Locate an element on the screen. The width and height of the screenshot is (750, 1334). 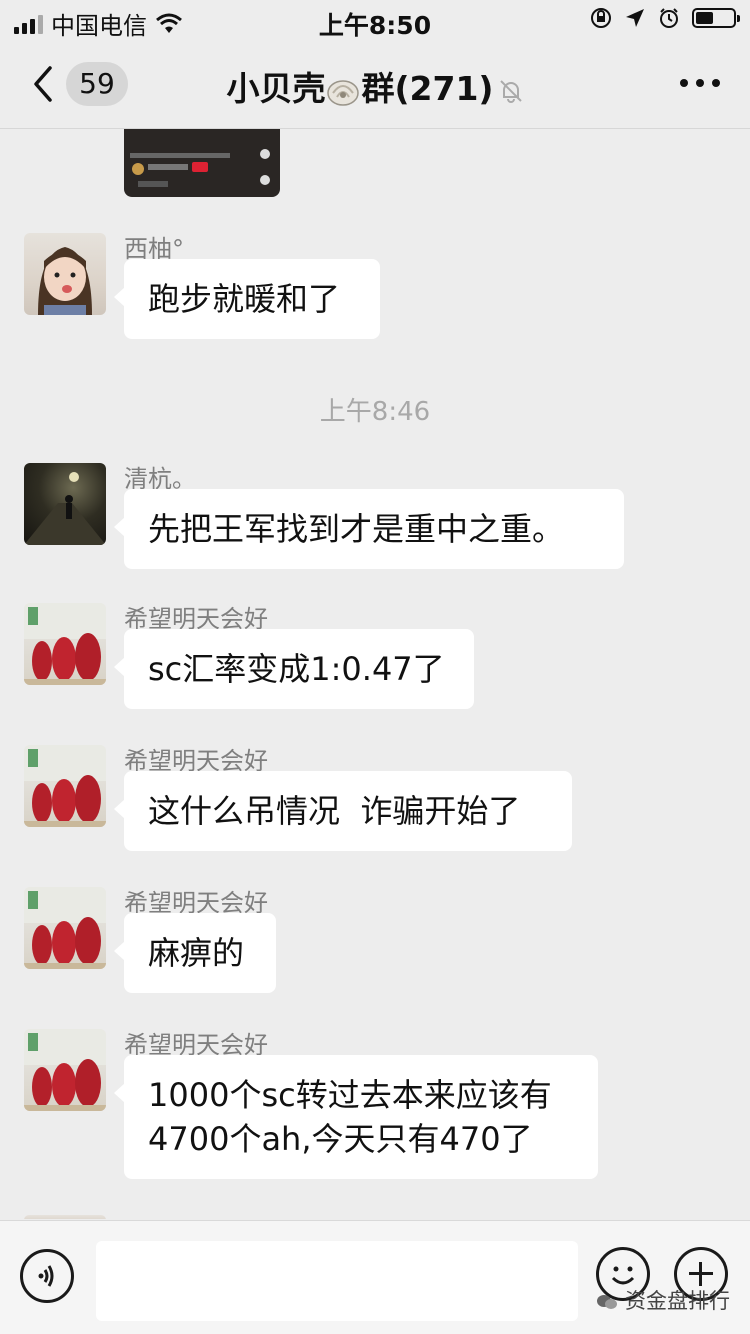
message-bubble: sc汇率变成1:0.47了 is located at coordinates (294, 669).